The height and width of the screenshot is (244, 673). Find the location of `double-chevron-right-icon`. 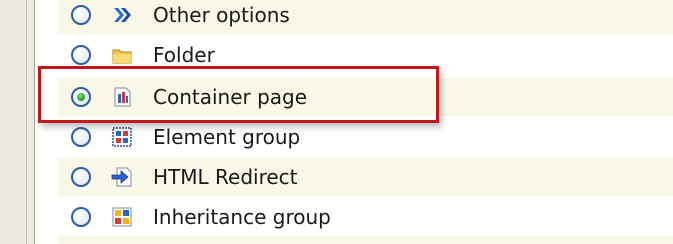

double-chevron-right-icon is located at coordinates (122, 15).